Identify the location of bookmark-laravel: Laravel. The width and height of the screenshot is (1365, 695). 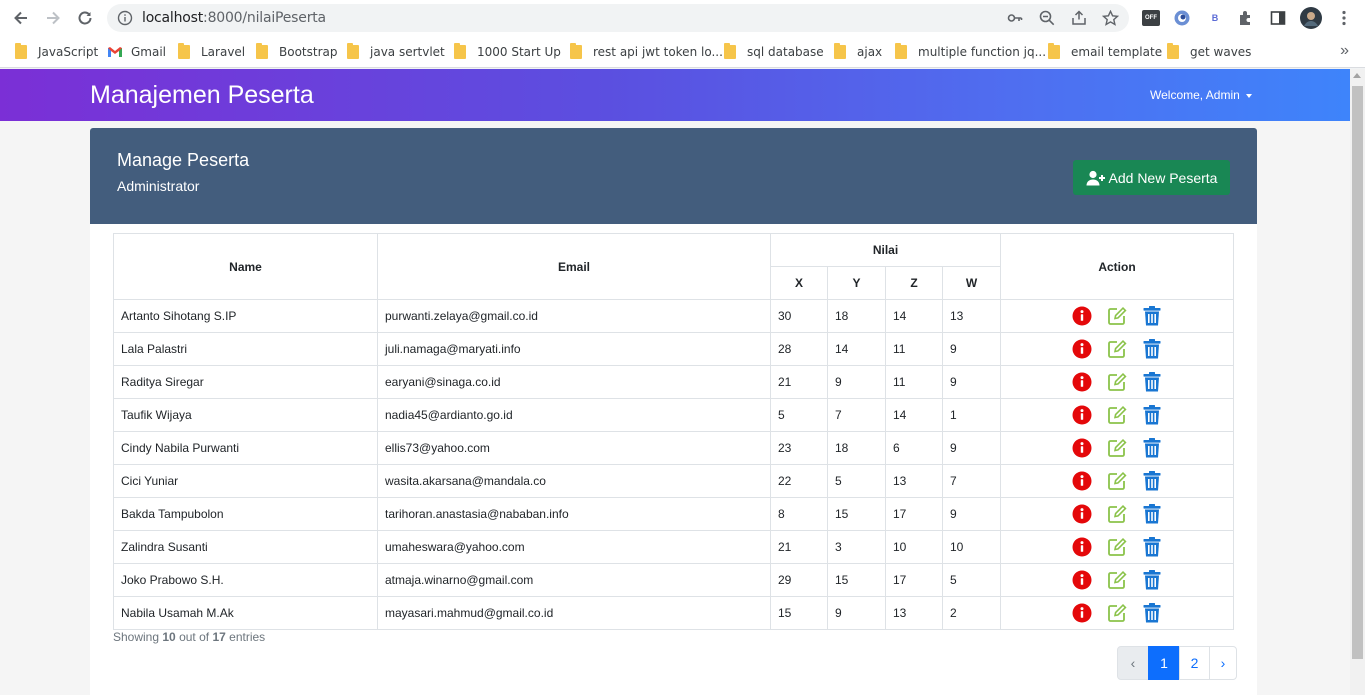
(211, 52).